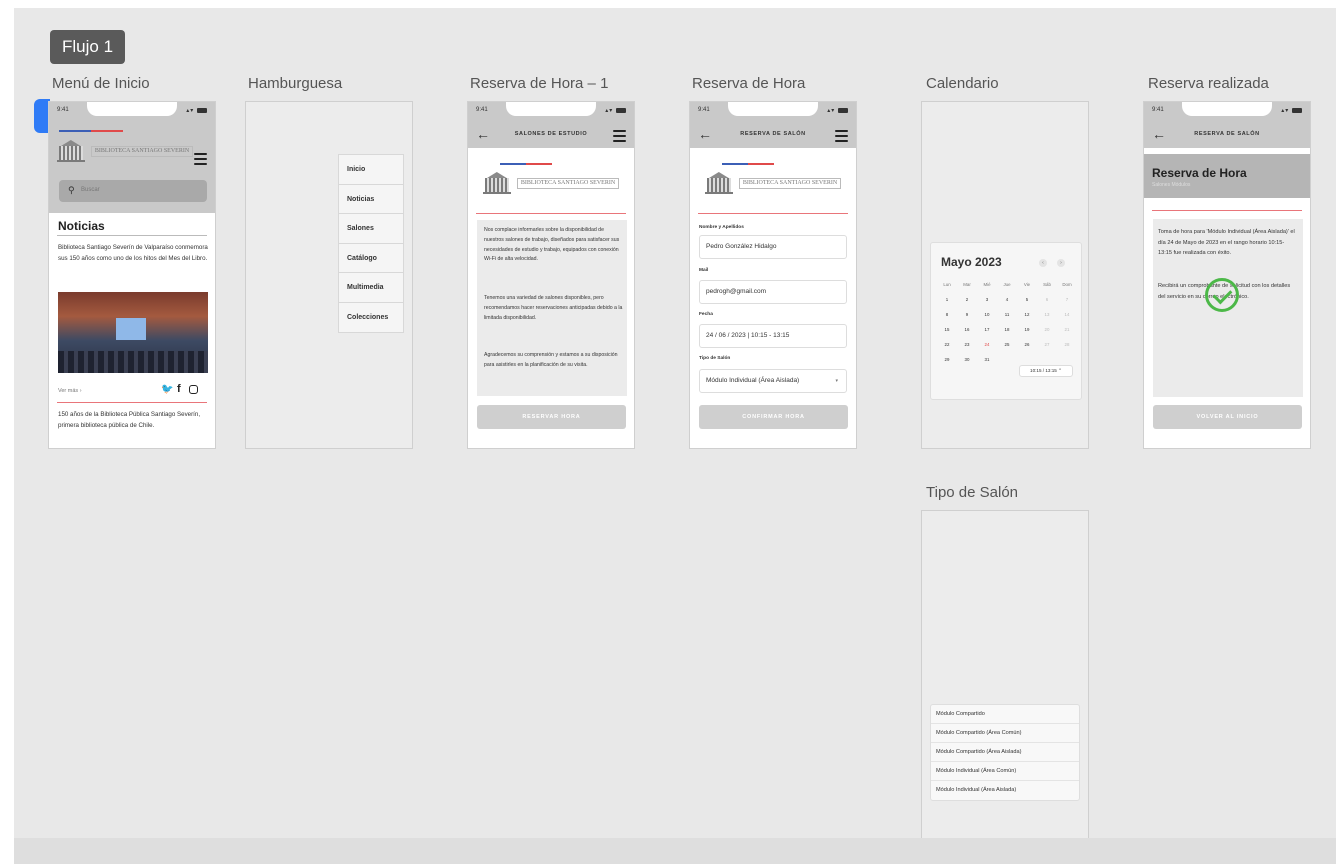  What do you see at coordinates (295, 83) in the screenshot?
I see `frame-title-hamburguesa: Hamburguesa` at bounding box center [295, 83].